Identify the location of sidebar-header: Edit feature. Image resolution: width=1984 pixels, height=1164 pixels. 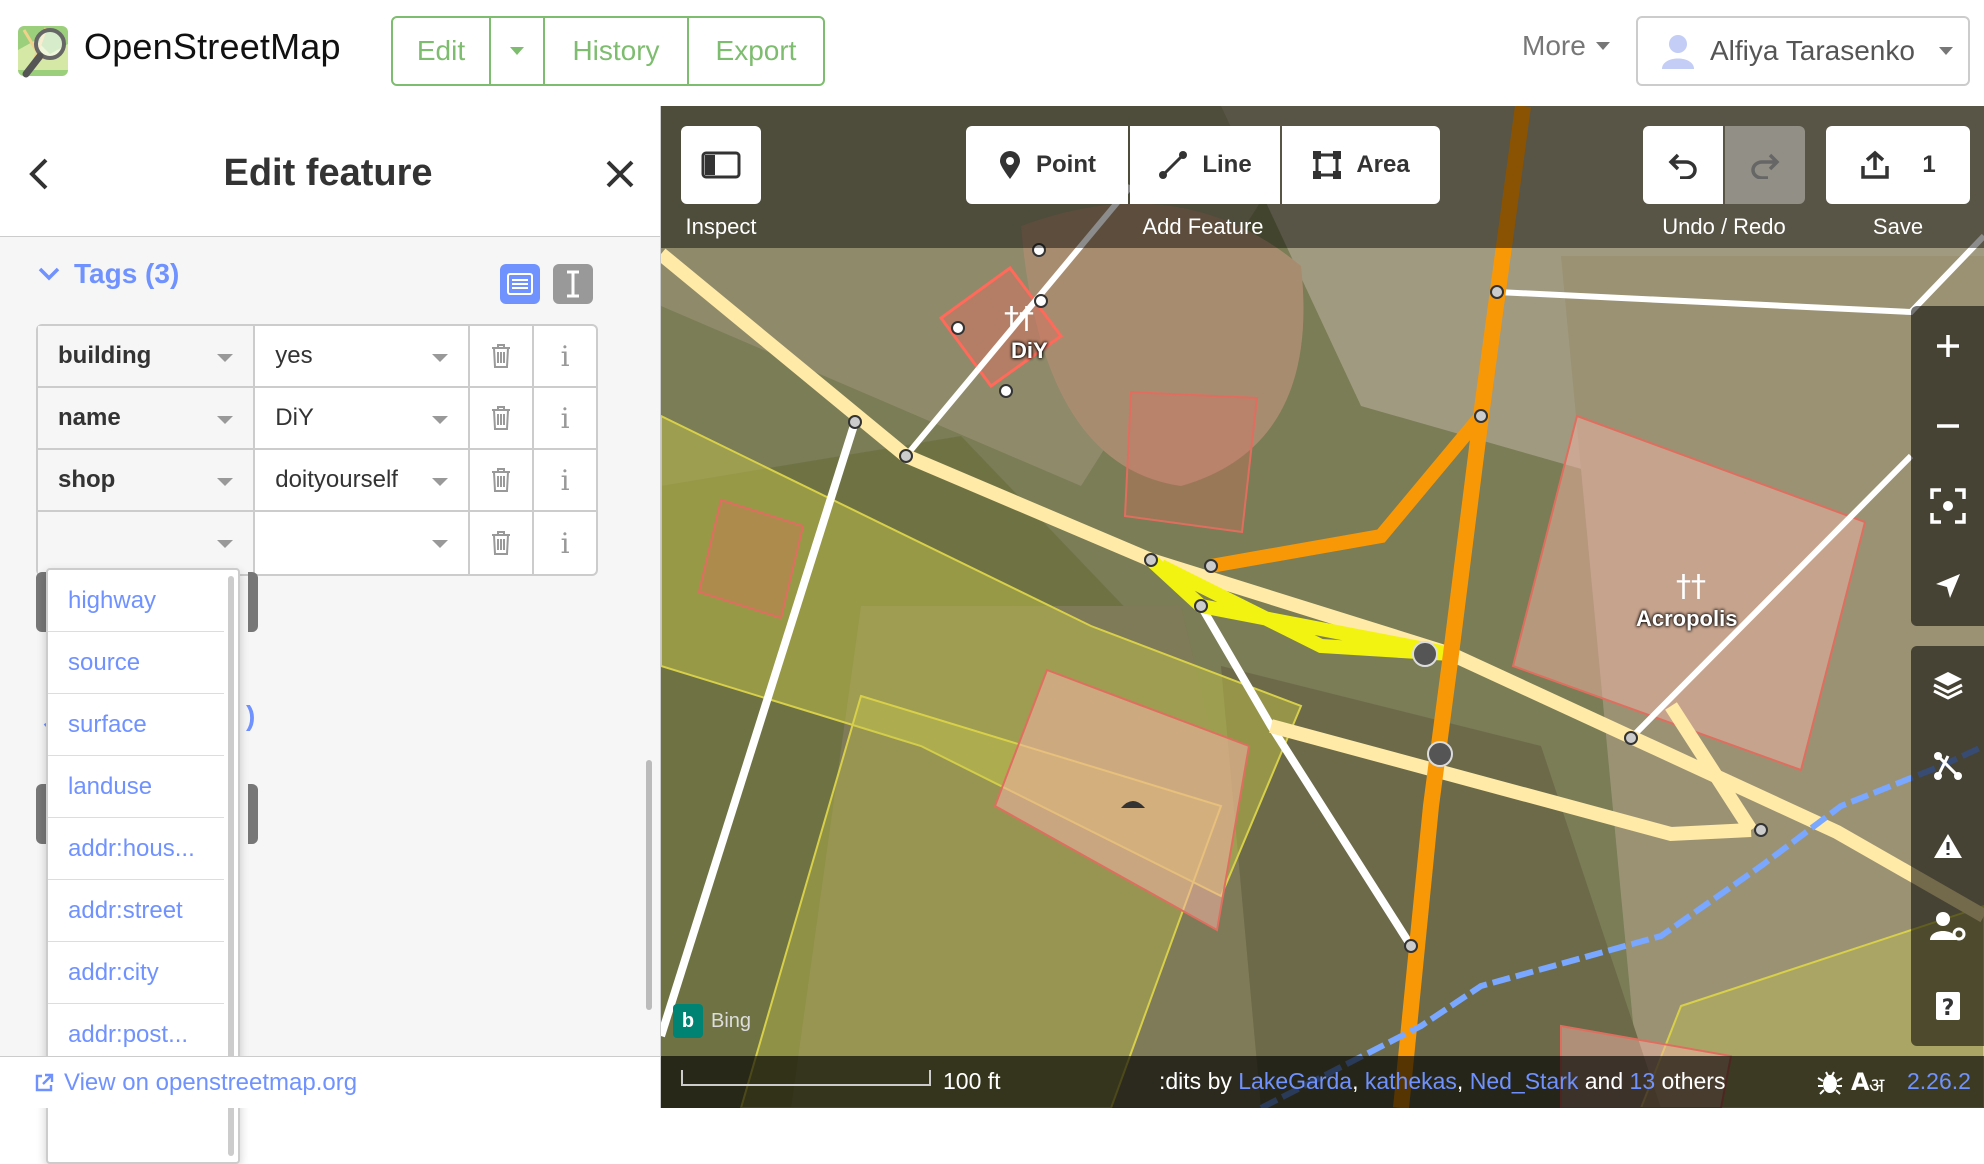
(330, 171).